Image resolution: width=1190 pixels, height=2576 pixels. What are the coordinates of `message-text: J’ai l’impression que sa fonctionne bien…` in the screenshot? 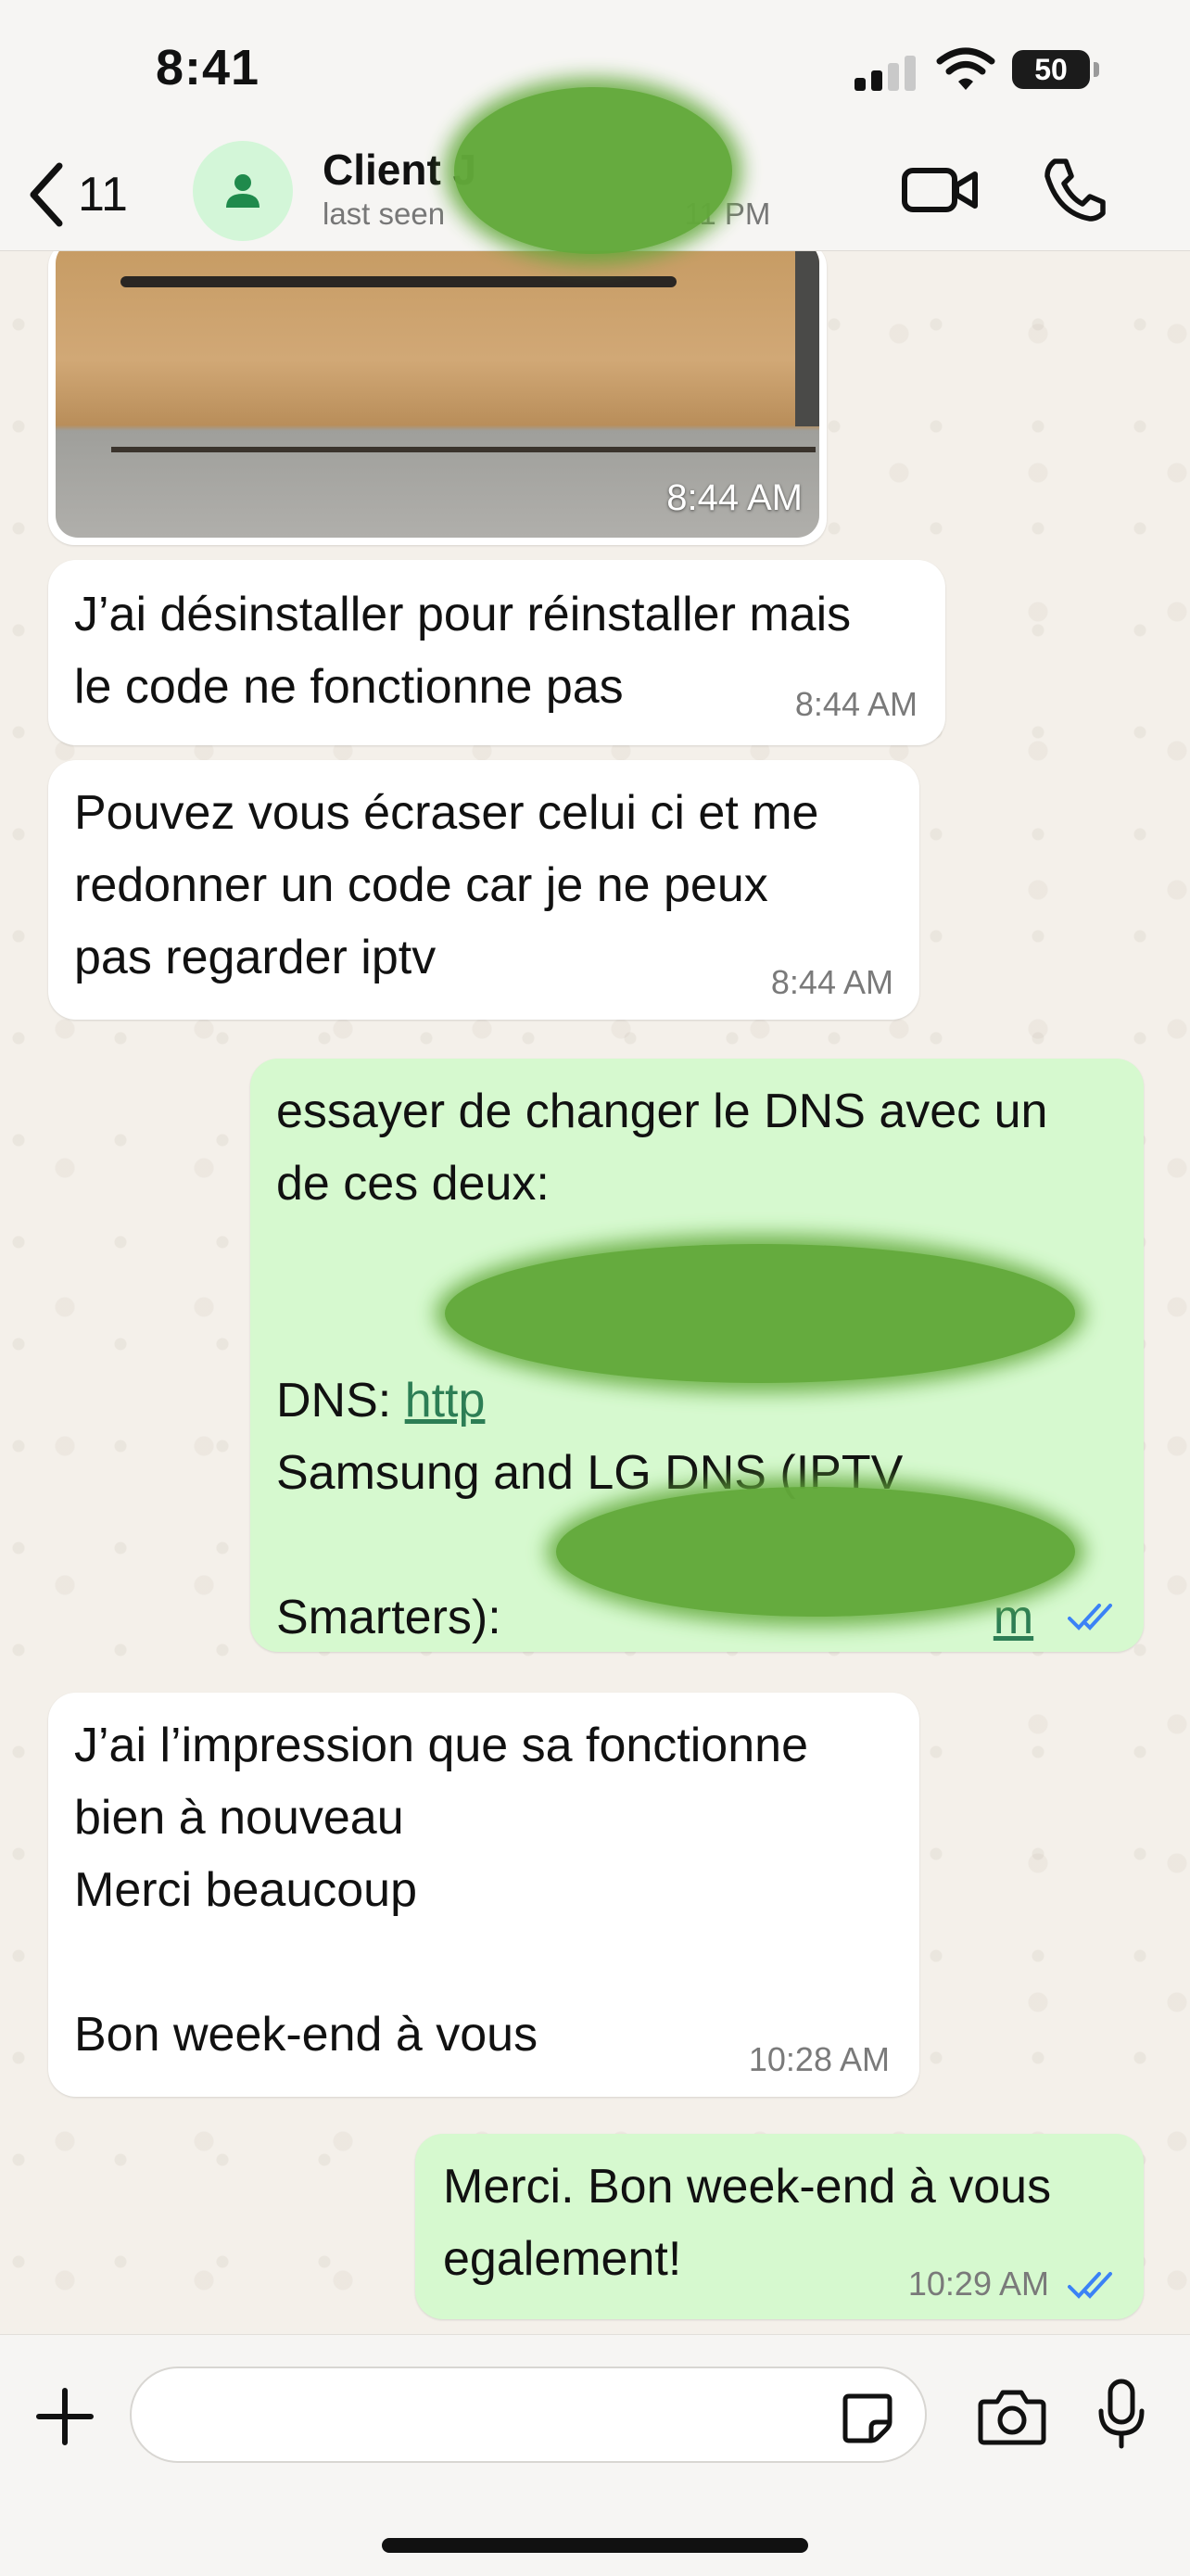 It's located at (441, 1890).